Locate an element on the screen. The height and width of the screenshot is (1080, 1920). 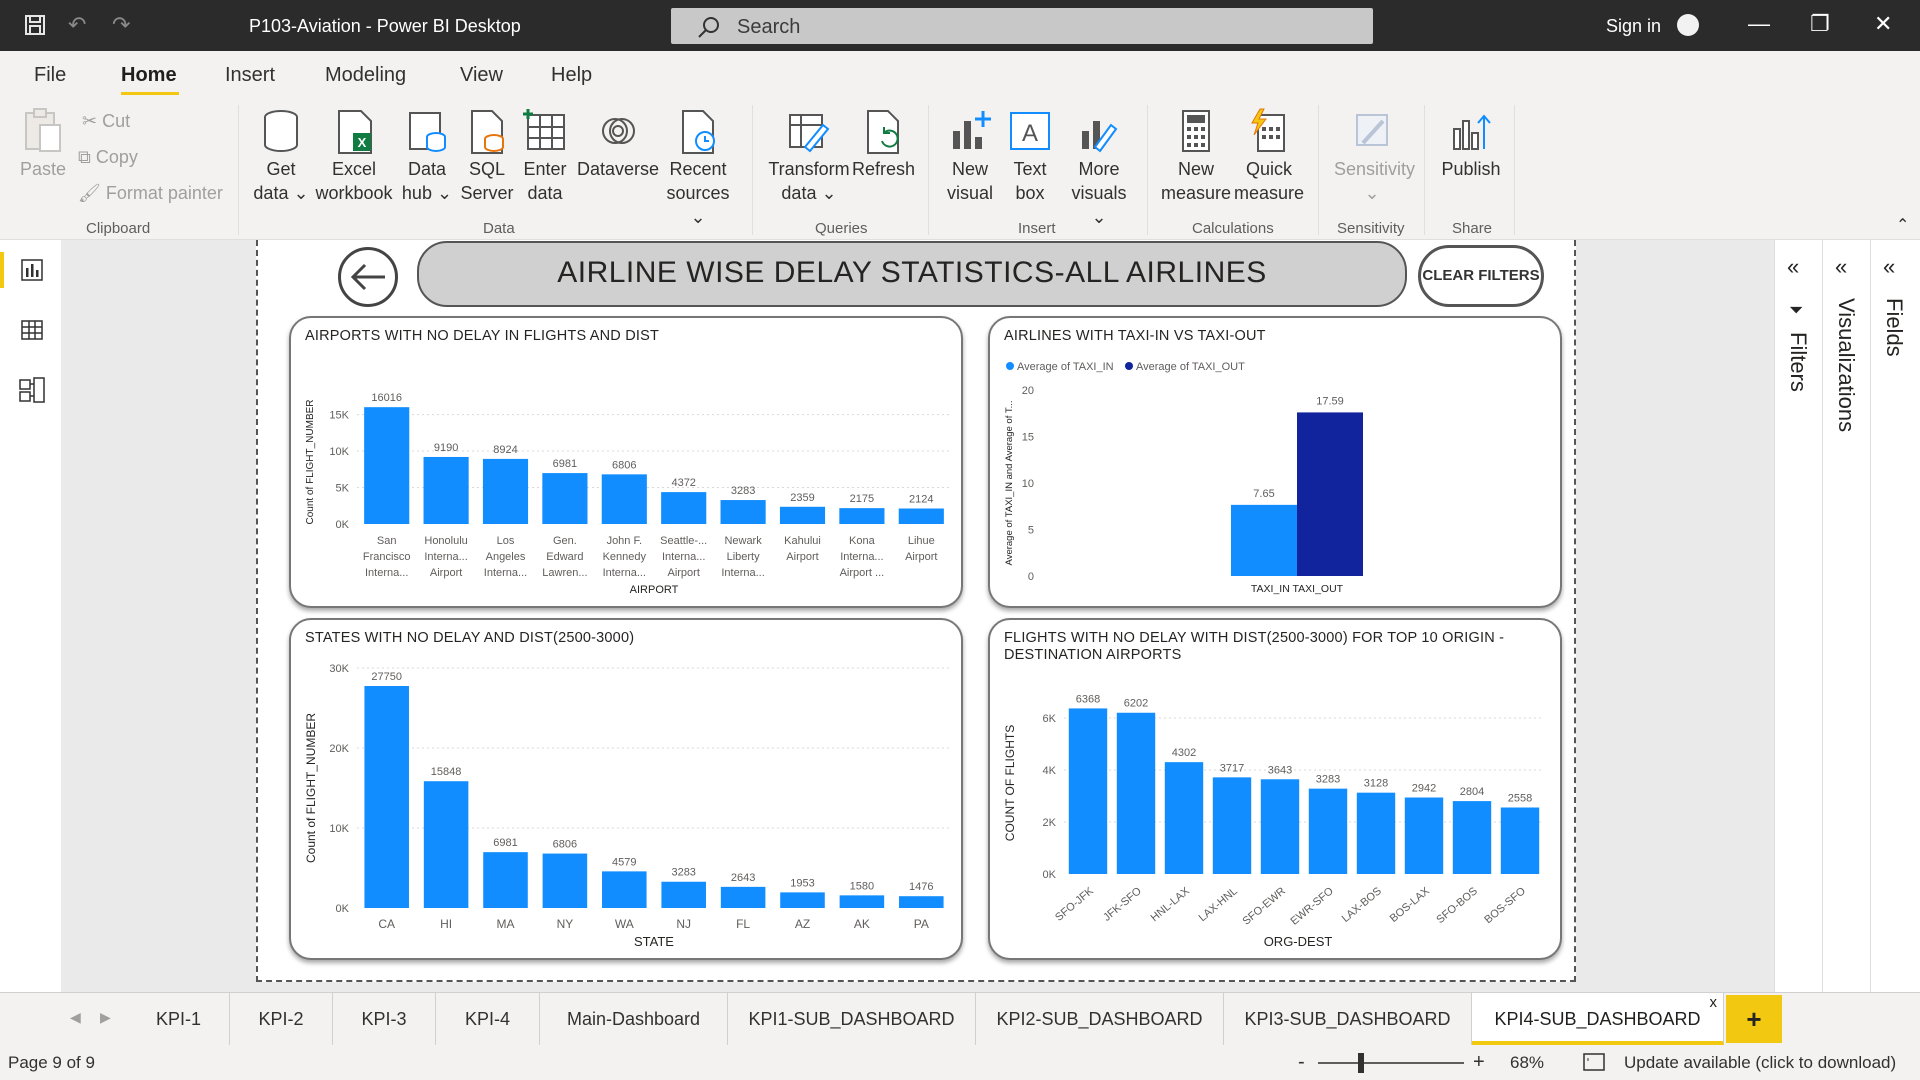
x-tick-label: FL is located at coordinates (743, 924).